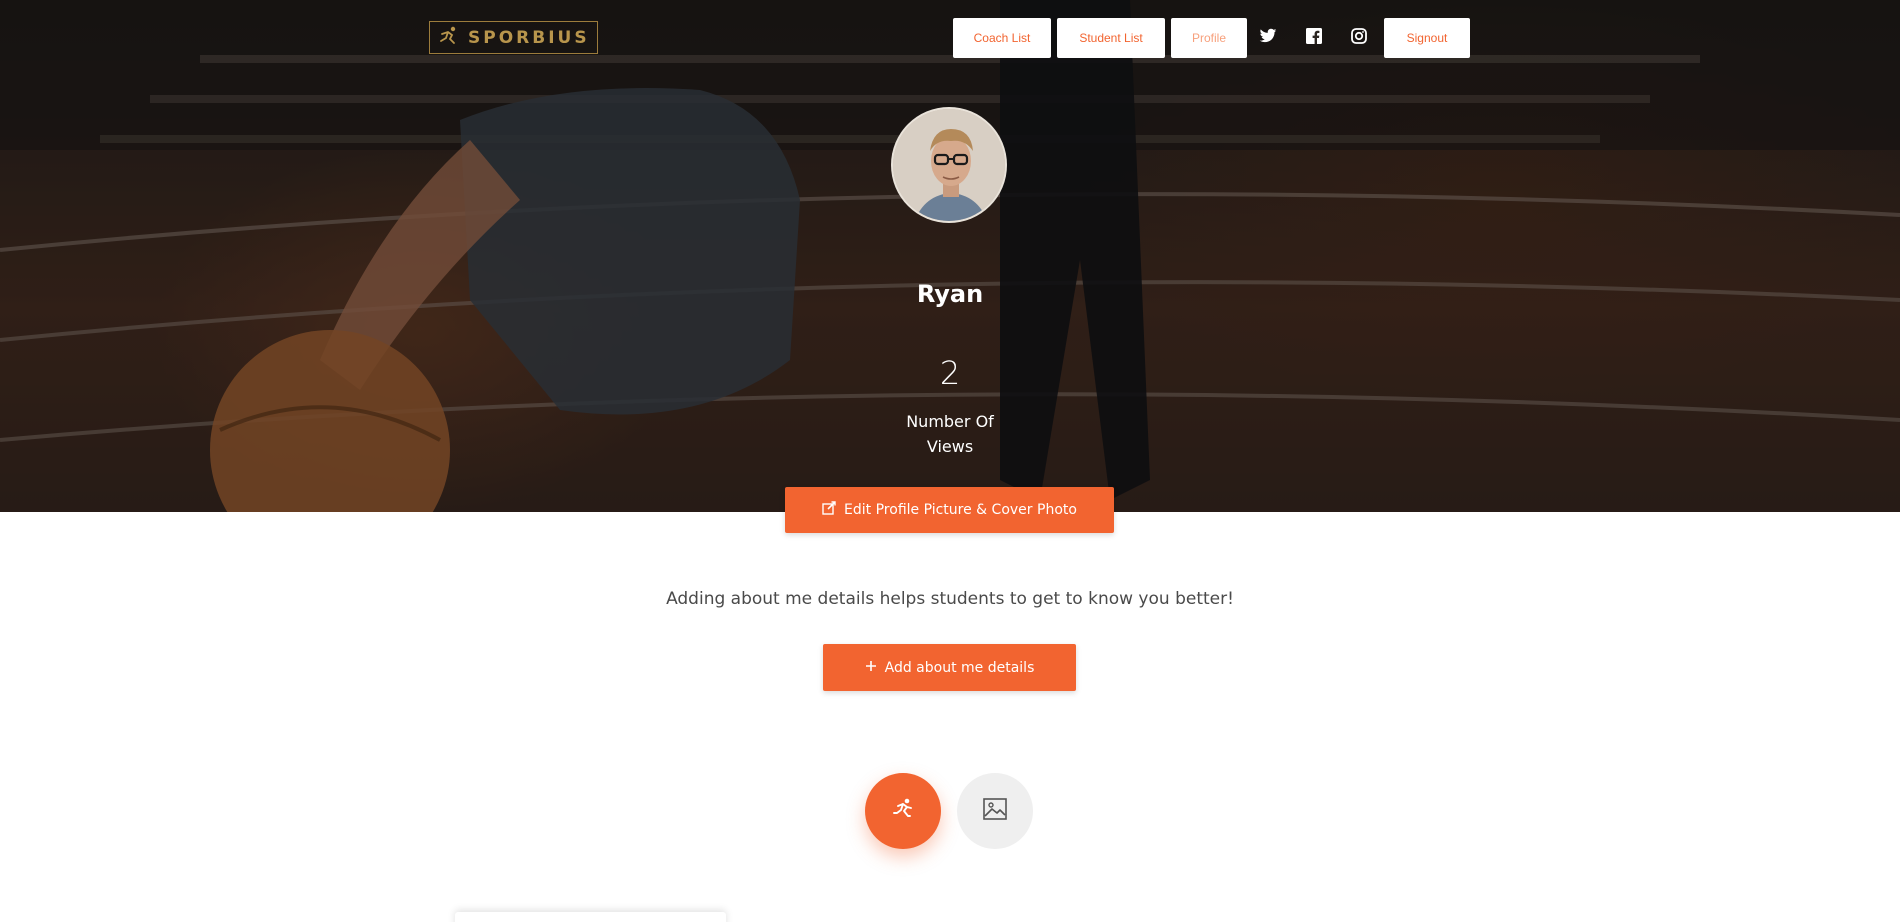 The image size is (1900, 922). I want to click on edit-profile-picture-button: Edit Profile Picture & Cover Photo, so click(949, 510).